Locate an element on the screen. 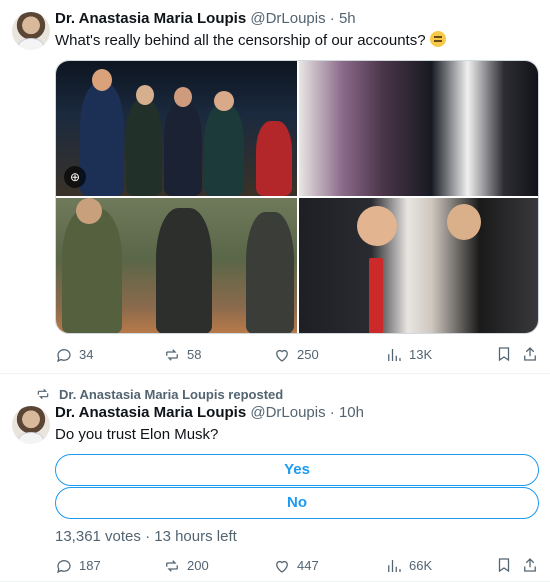 The height and width of the screenshot is (582, 550). alt-text-icon: ⊕ is located at coordinates (75, 177).